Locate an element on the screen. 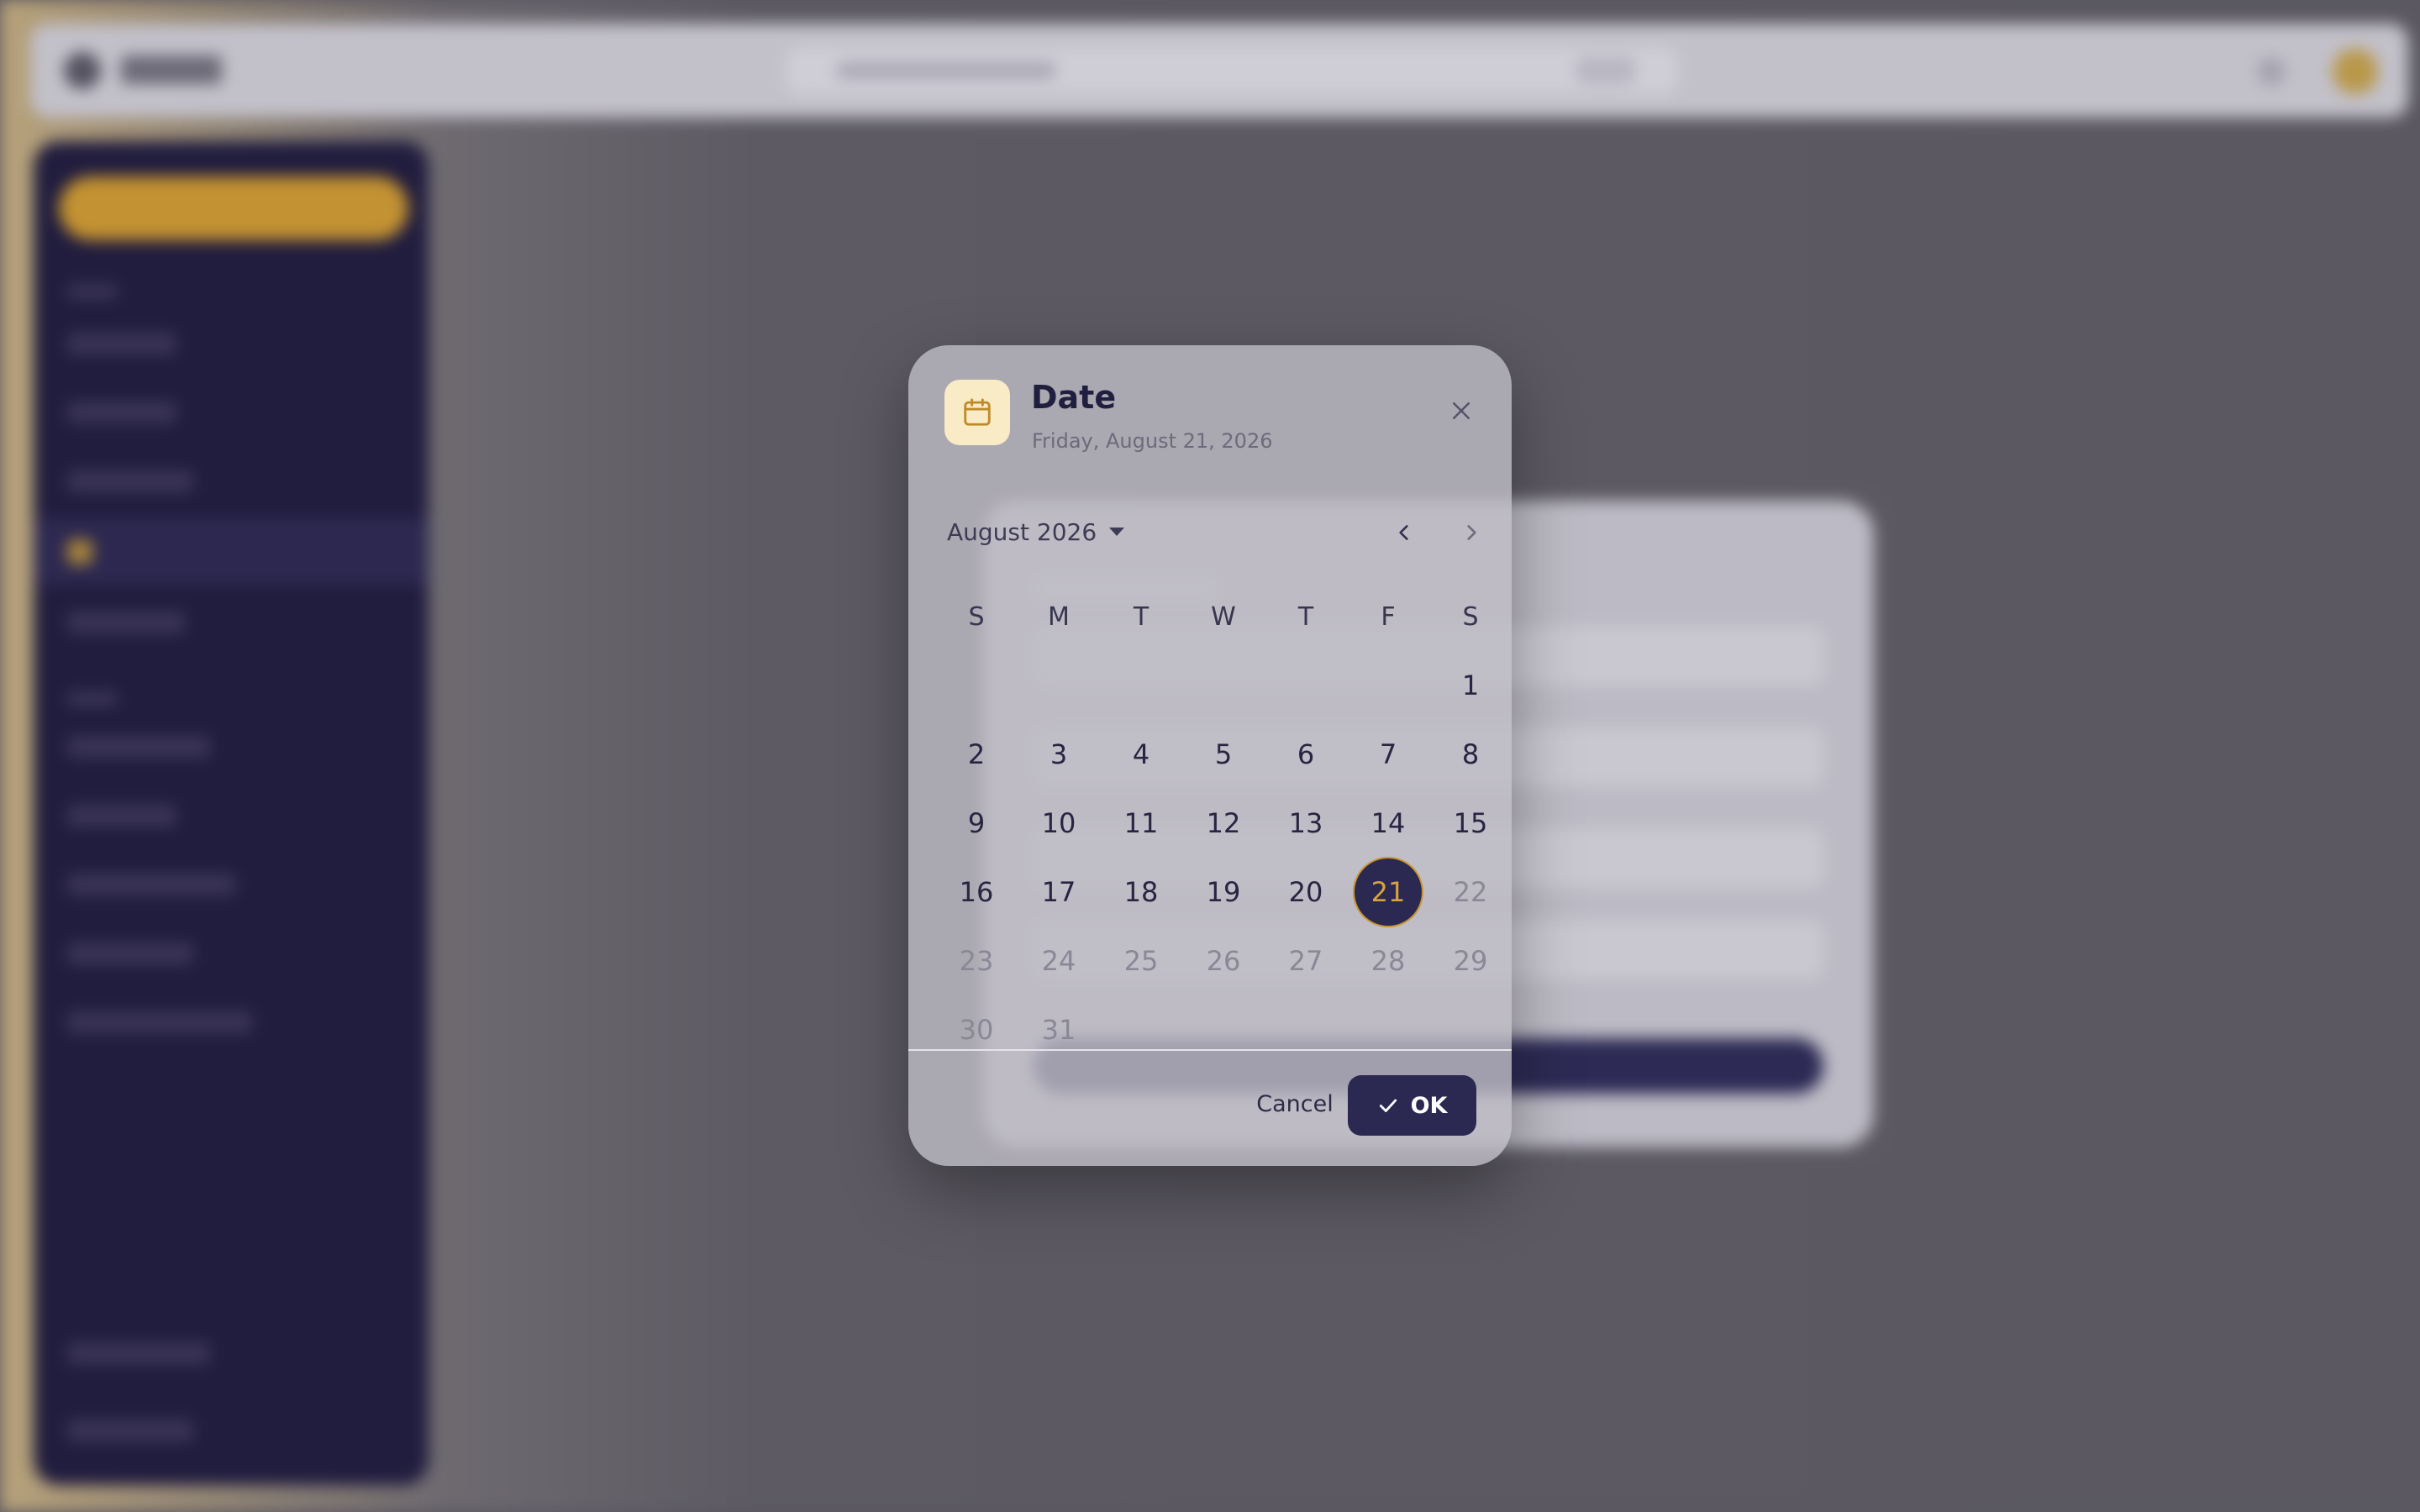 The height and width of the screenshot is (1512, 2420). previous-month-button is located at coordinates (1405, 532).